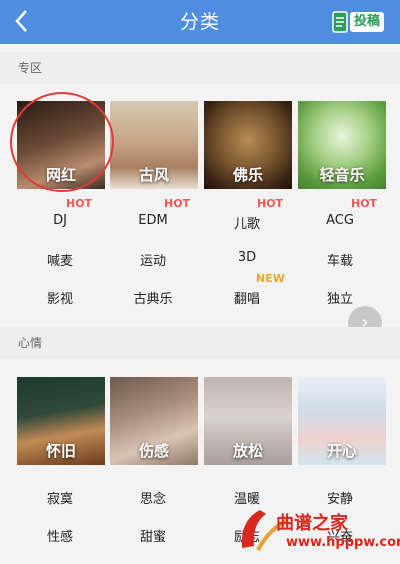  Describe the element at coordinates (200, 343) in the screenshot. I see `section-title-mood: 心情` at that location.